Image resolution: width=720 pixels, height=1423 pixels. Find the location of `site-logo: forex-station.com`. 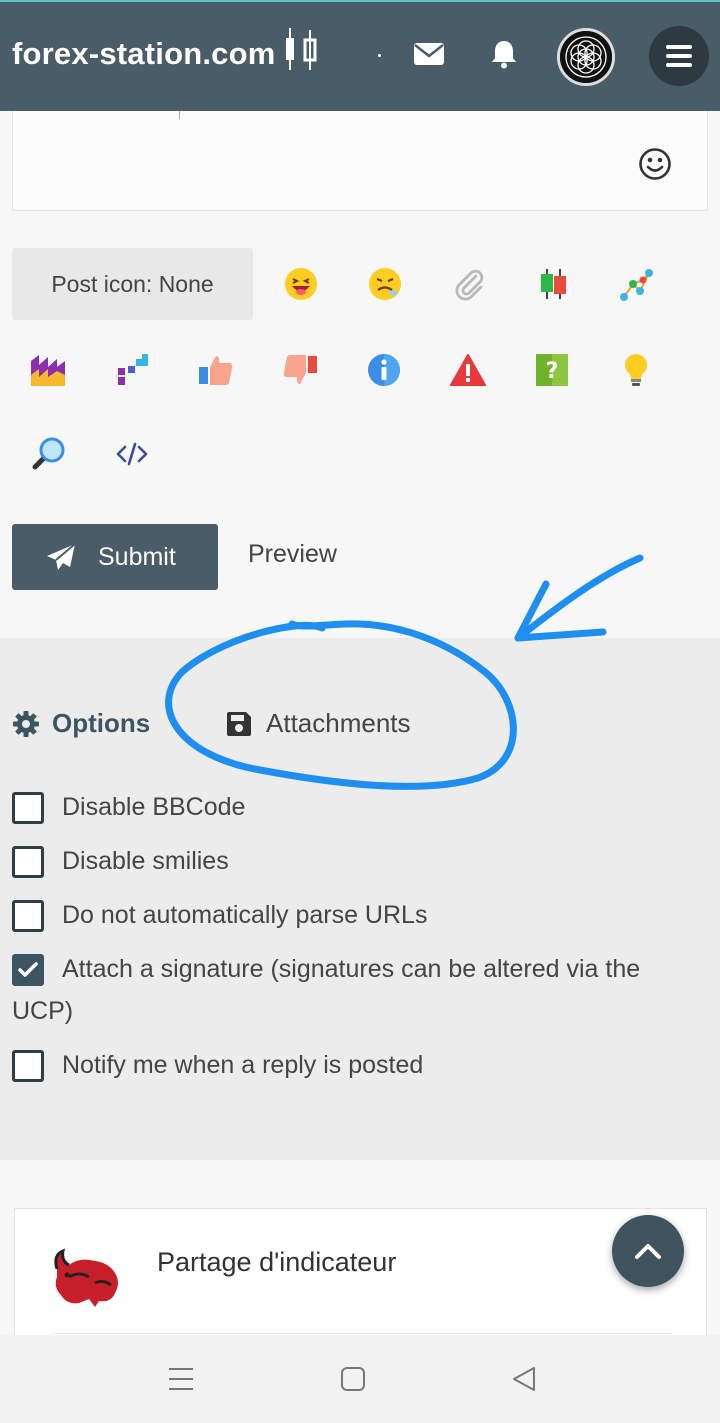

site-logo: forex-station.com is located at coordinates (169, 52).